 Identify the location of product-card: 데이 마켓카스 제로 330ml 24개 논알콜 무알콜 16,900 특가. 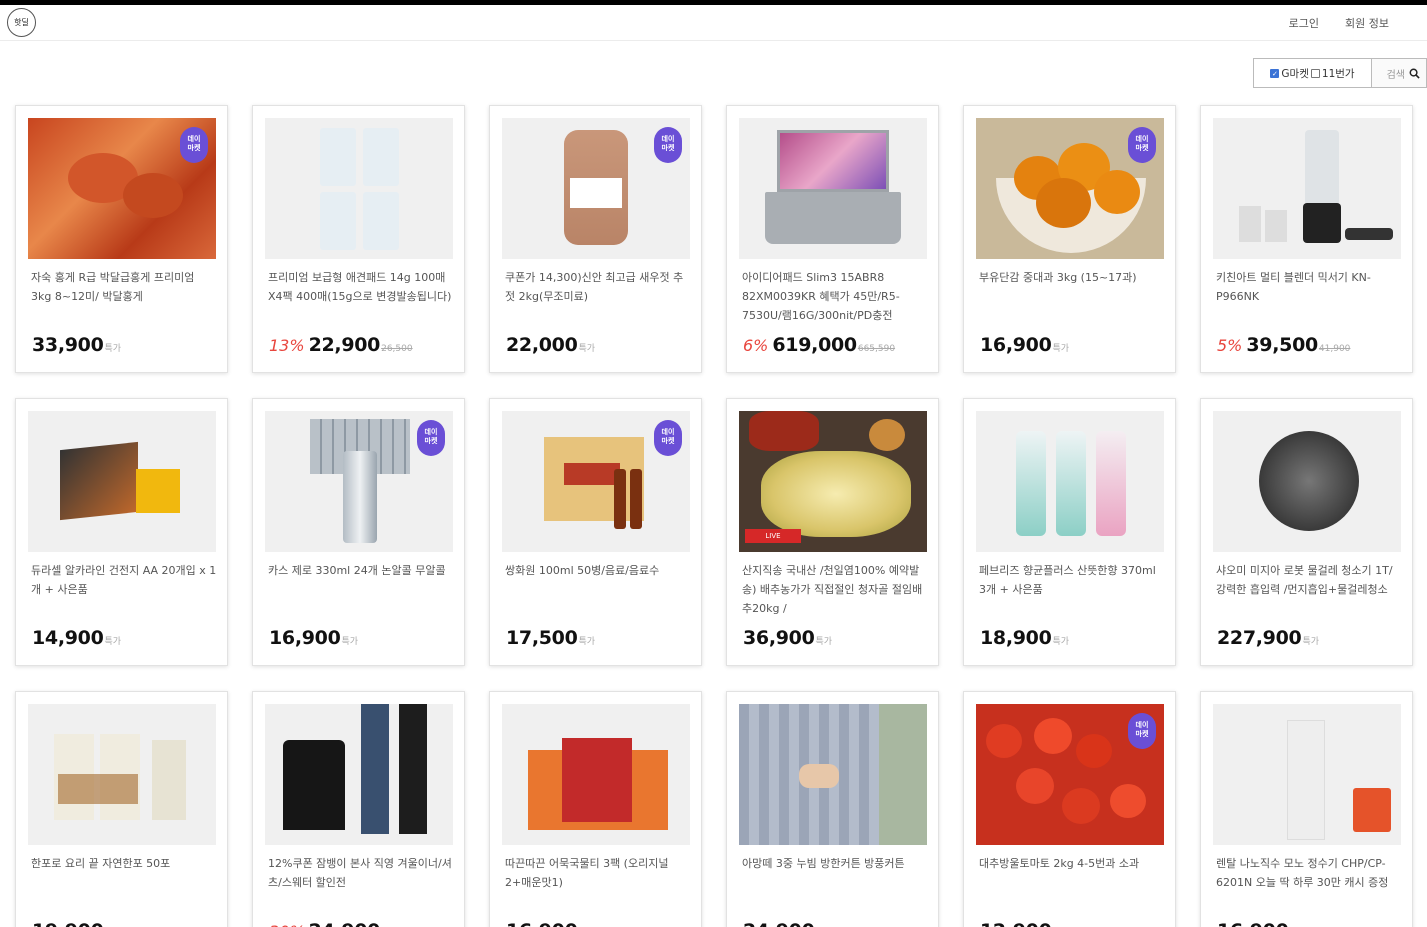
(358, 532).